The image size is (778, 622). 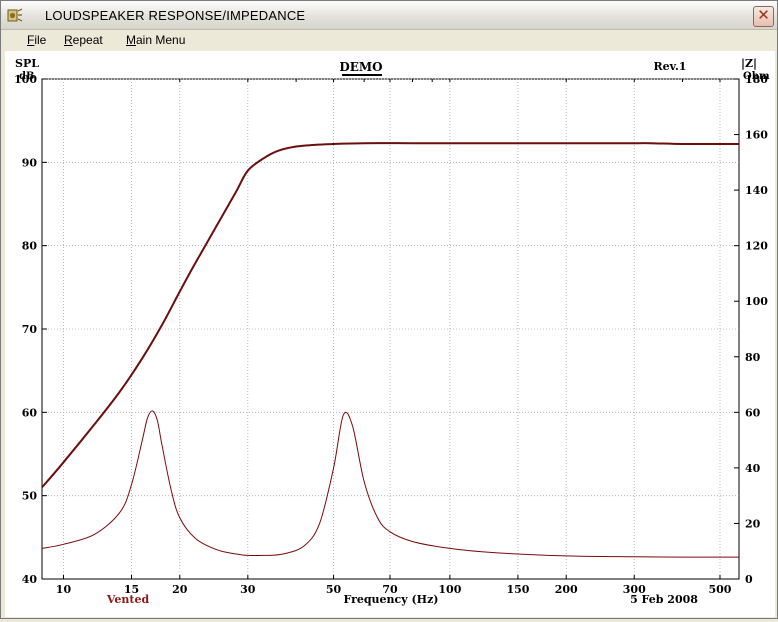 What do you see at coordinates (15, 15) in the screenshot?
I see `speaker-app-icon` at bounding box center [15, 15].